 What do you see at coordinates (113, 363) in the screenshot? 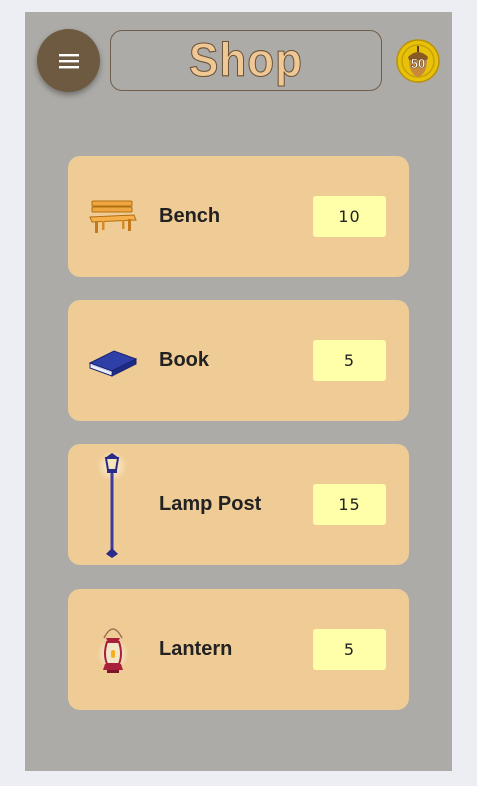
I see `book-icon` at bounding box center [113, 363].